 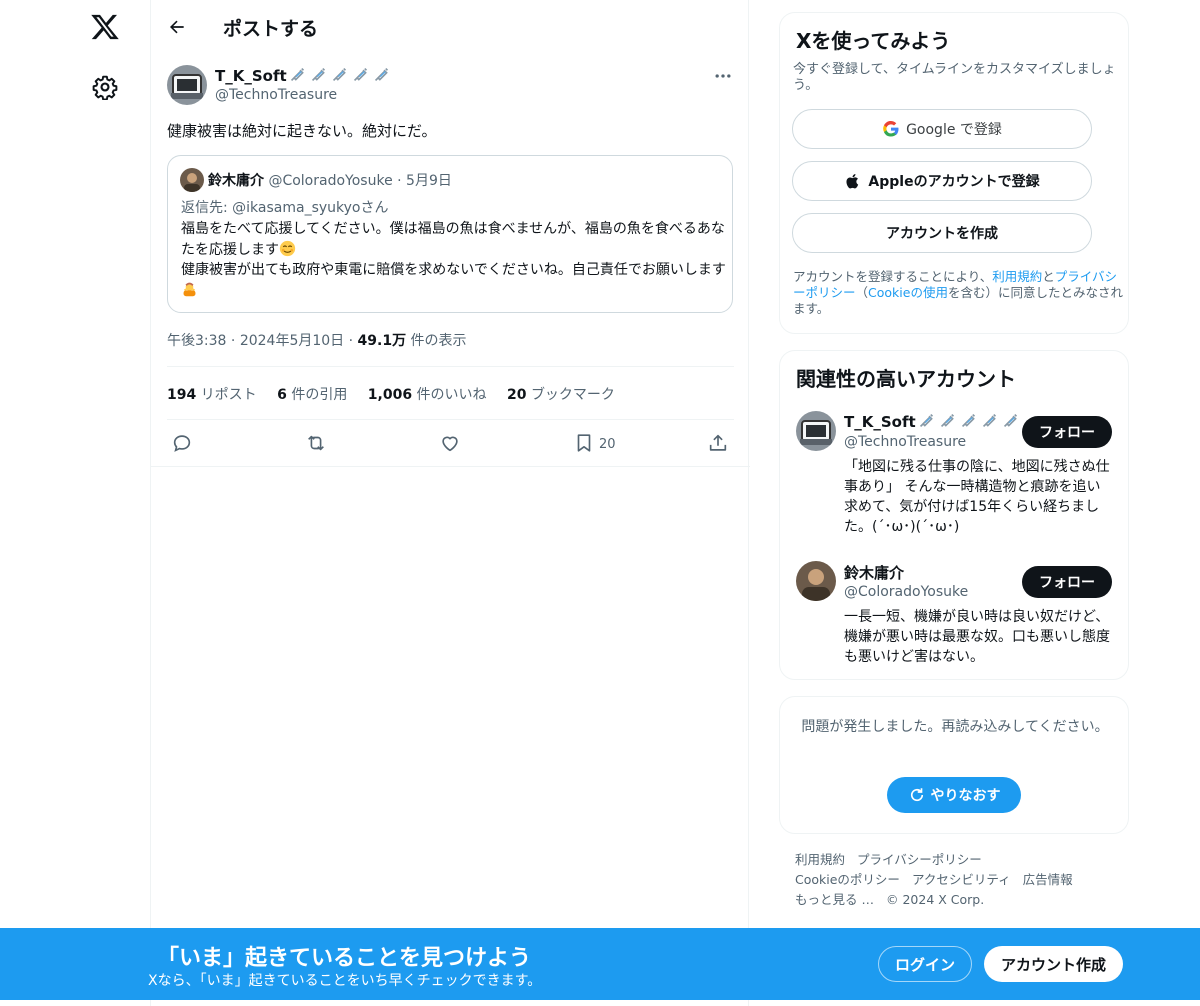 I want to click on author-handle: @TechnoTreasure, so click(x=276, y=95).